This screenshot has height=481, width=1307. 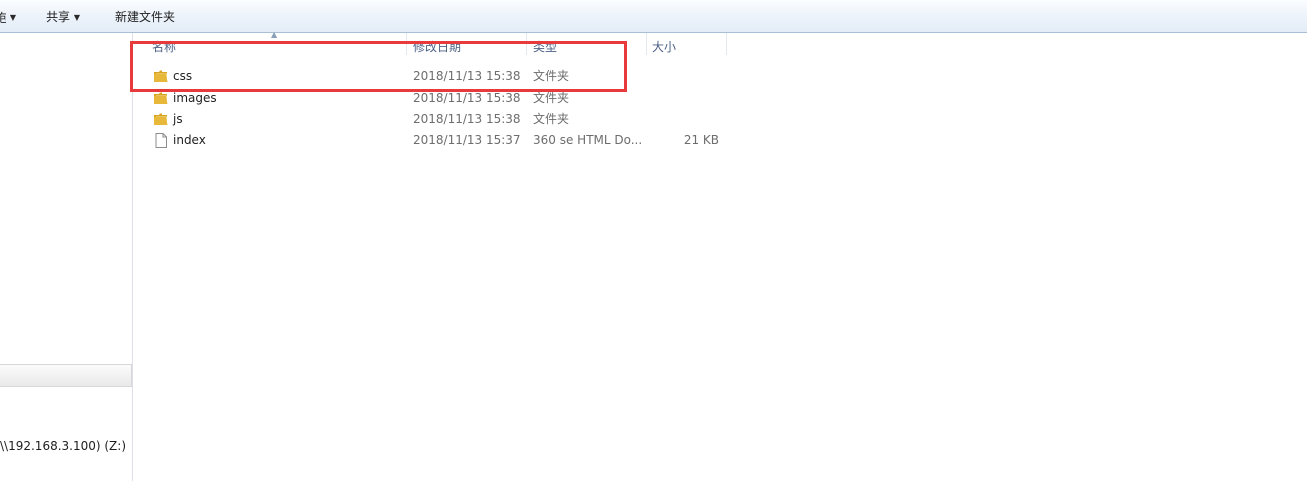 I want to click on file-row: js 2018/11/13 15:38 文件夹, so click(x=434, y=119).